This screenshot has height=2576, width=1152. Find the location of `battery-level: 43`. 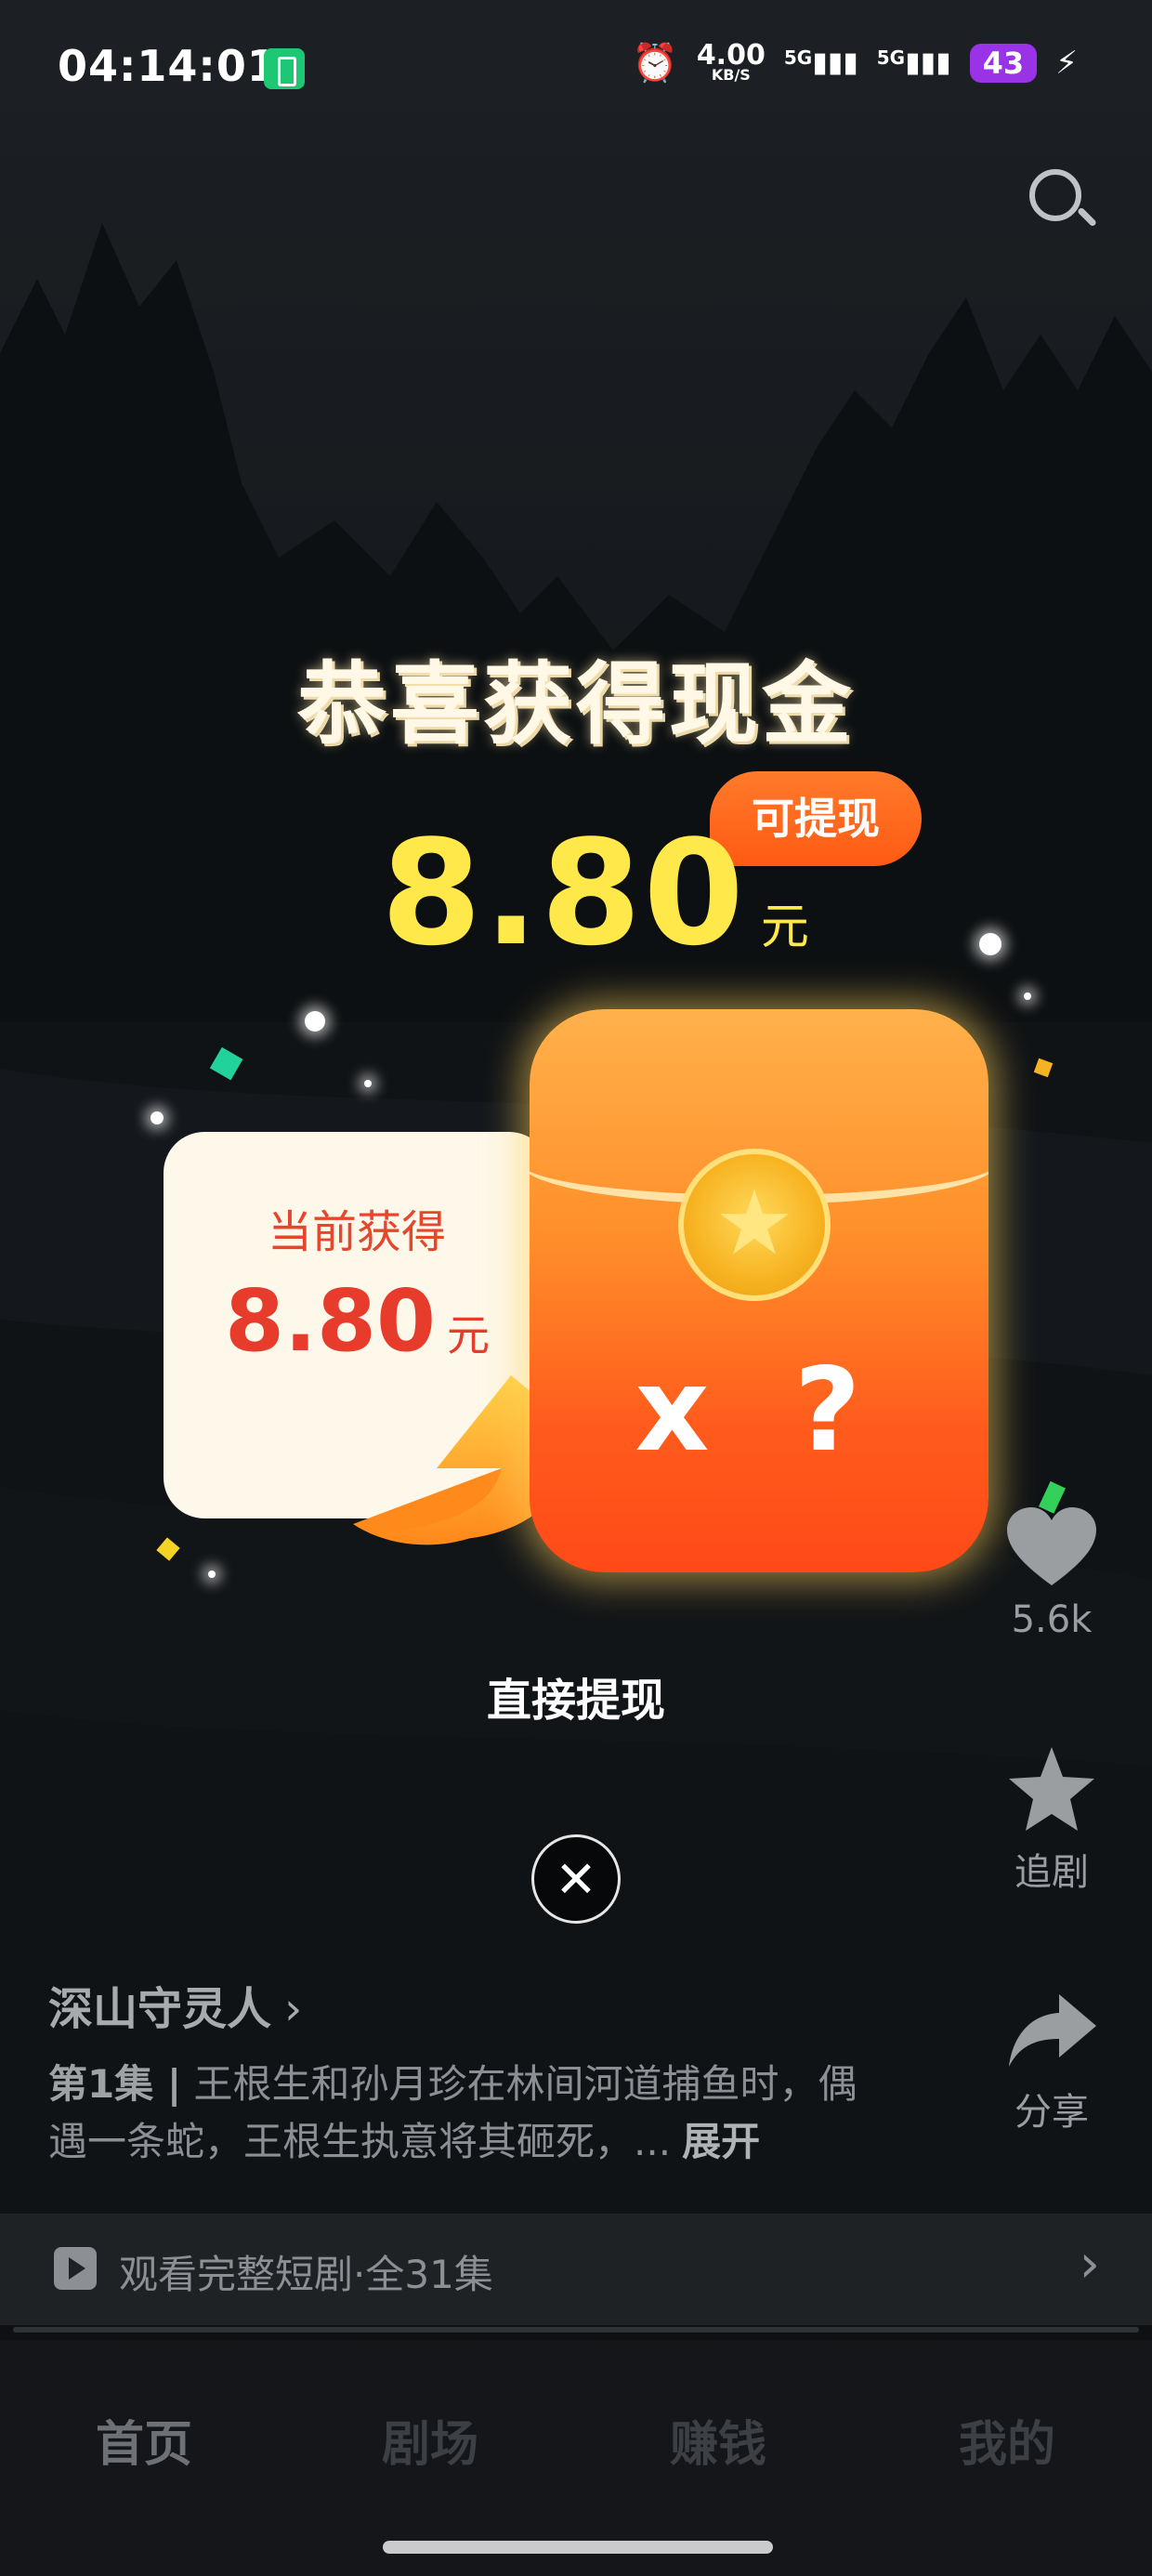

battery-level: 43 is located at coordinates (1003, 63).